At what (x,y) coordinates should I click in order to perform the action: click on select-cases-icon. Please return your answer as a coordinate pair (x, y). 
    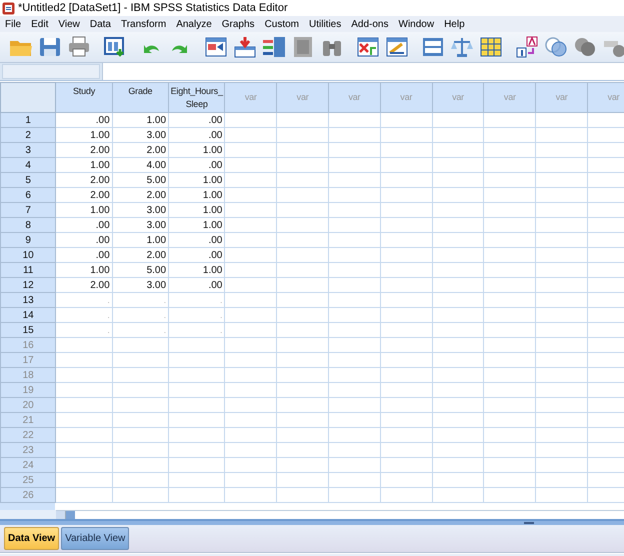
    Looking at the image, I should click on (491, 47).